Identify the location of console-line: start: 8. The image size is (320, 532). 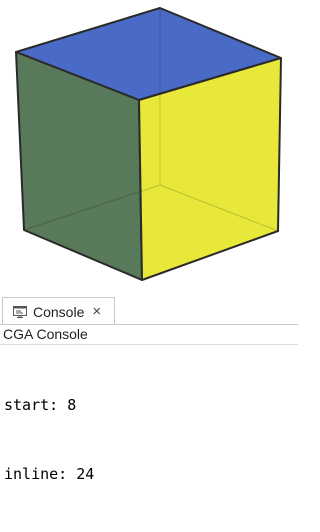
(40, 405).